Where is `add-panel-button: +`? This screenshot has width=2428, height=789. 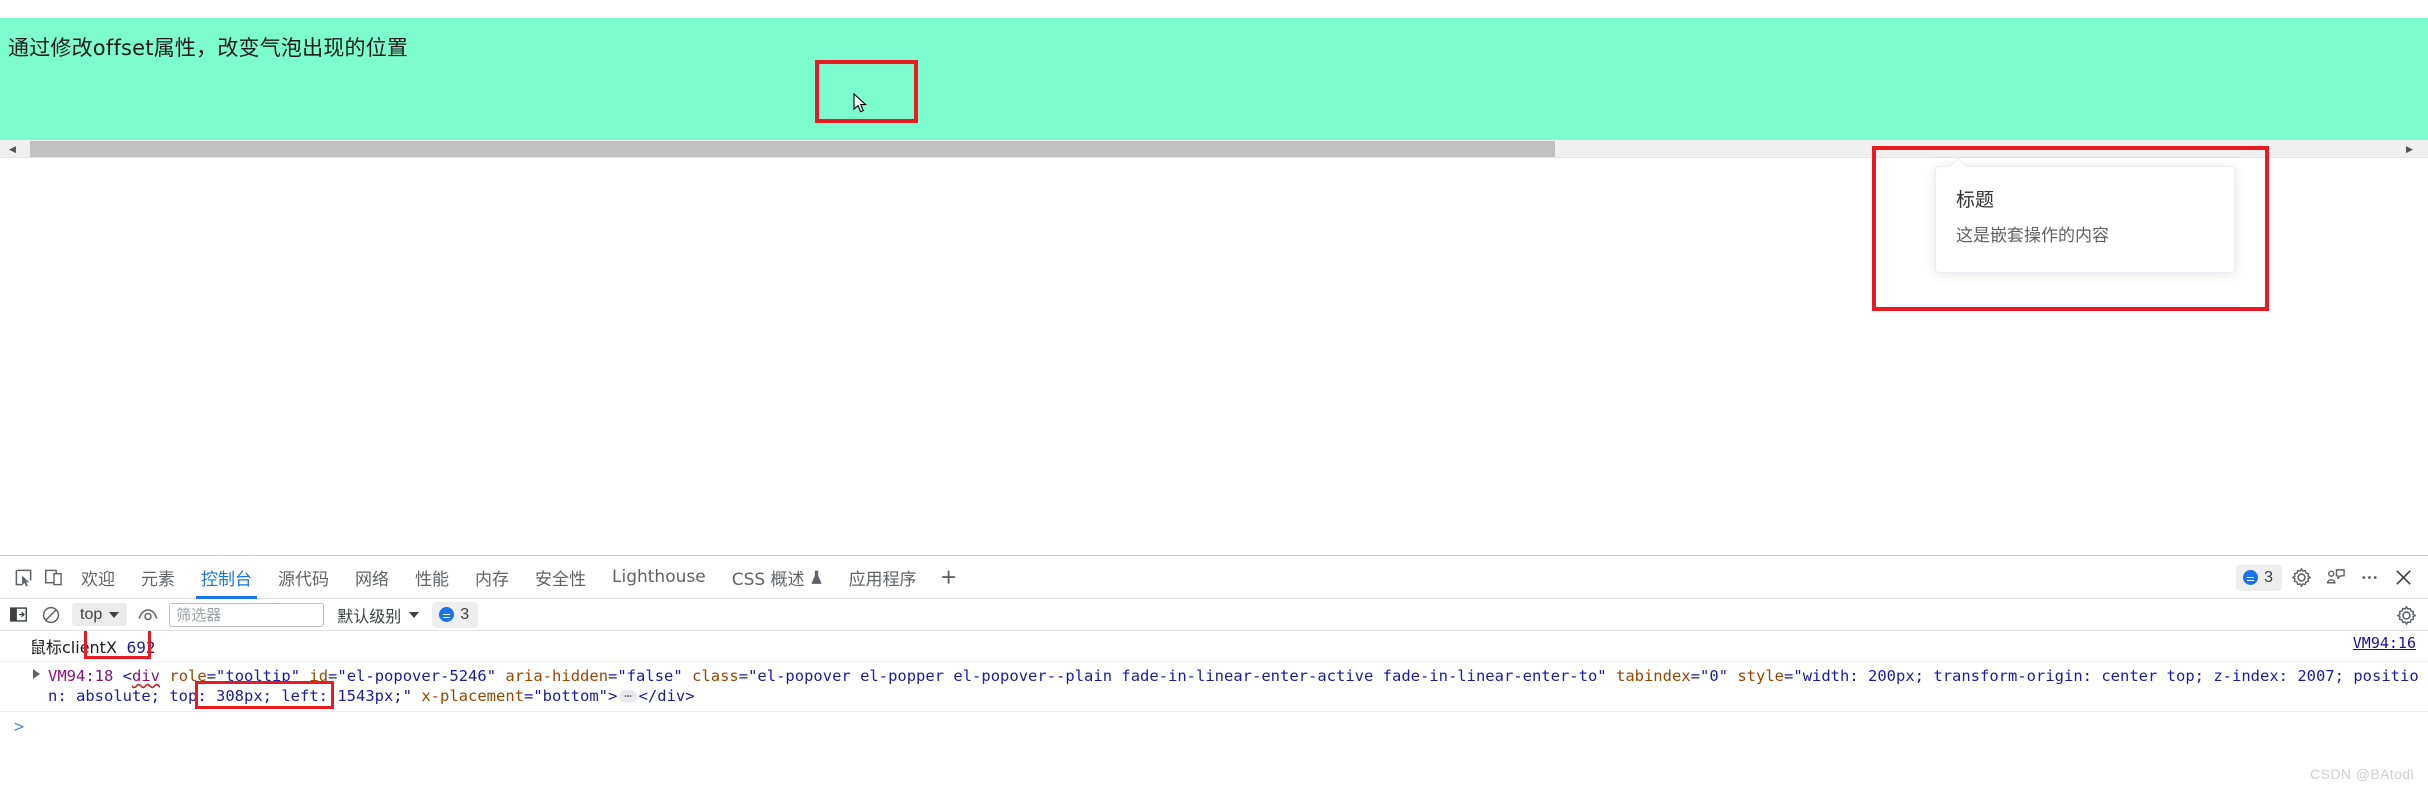 add-panel-button: + is located at coordinates (949, 577).